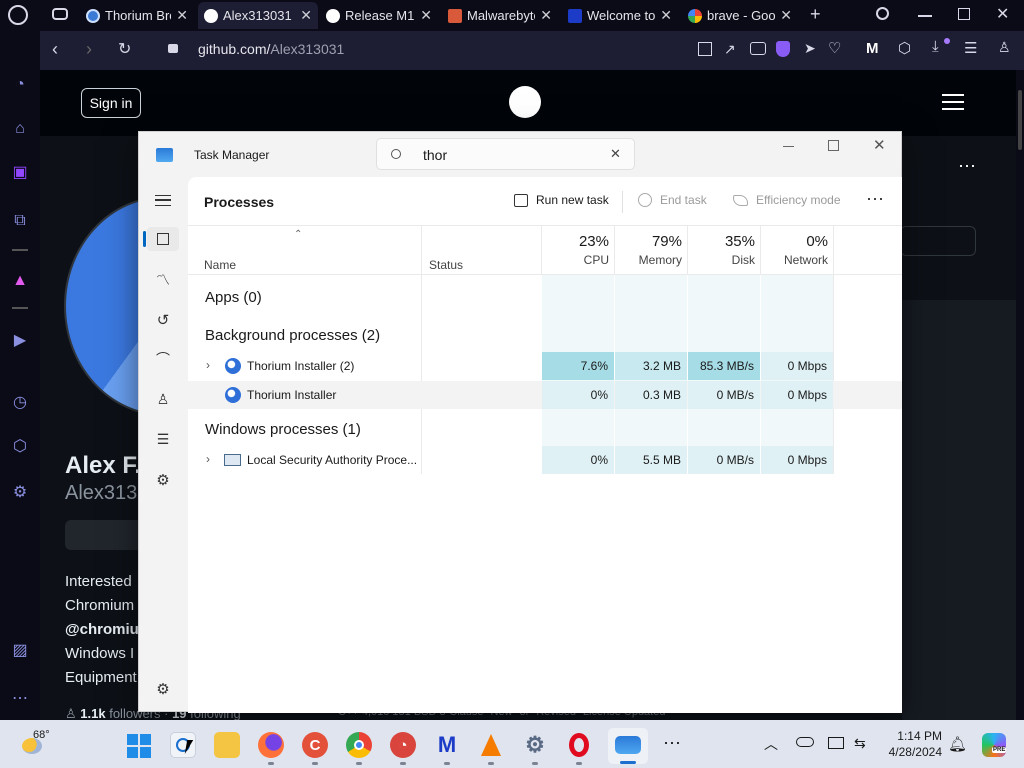 This screenshot has height=768, width=1024. I want to click on copilot-icon: PRE, so click(994, 745).